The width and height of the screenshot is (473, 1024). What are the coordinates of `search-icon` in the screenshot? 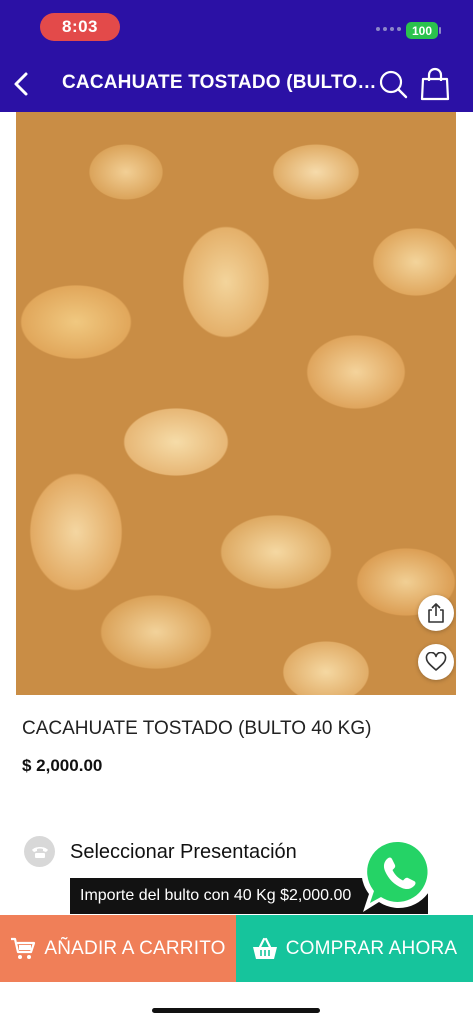 It's located at (393, 84).